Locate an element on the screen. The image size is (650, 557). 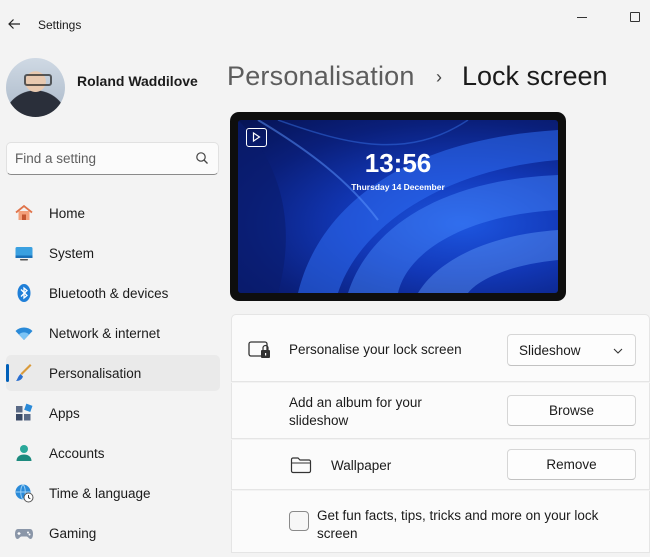
fun-facts-checkbox is located at coordinates (299, 521).